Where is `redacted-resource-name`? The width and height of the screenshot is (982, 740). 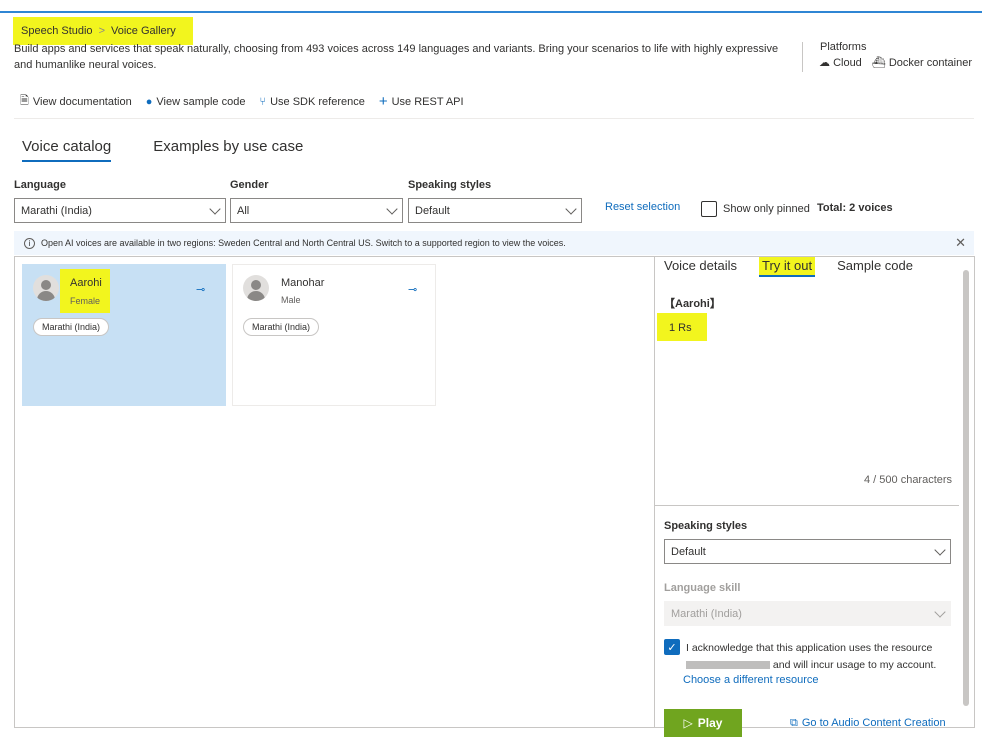
redacted-resource-name is located at coordinates (728, 665).